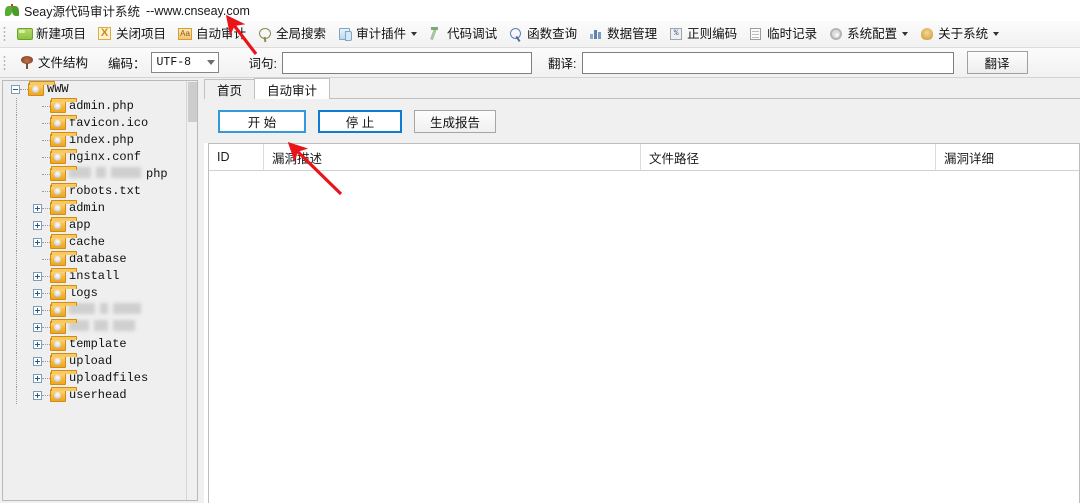 This screenshot has height=503, width=1080. What do you see at coordinates (836, 34) in the screenshot?
I see `system-config-icon` at bounding box center [836, 34].